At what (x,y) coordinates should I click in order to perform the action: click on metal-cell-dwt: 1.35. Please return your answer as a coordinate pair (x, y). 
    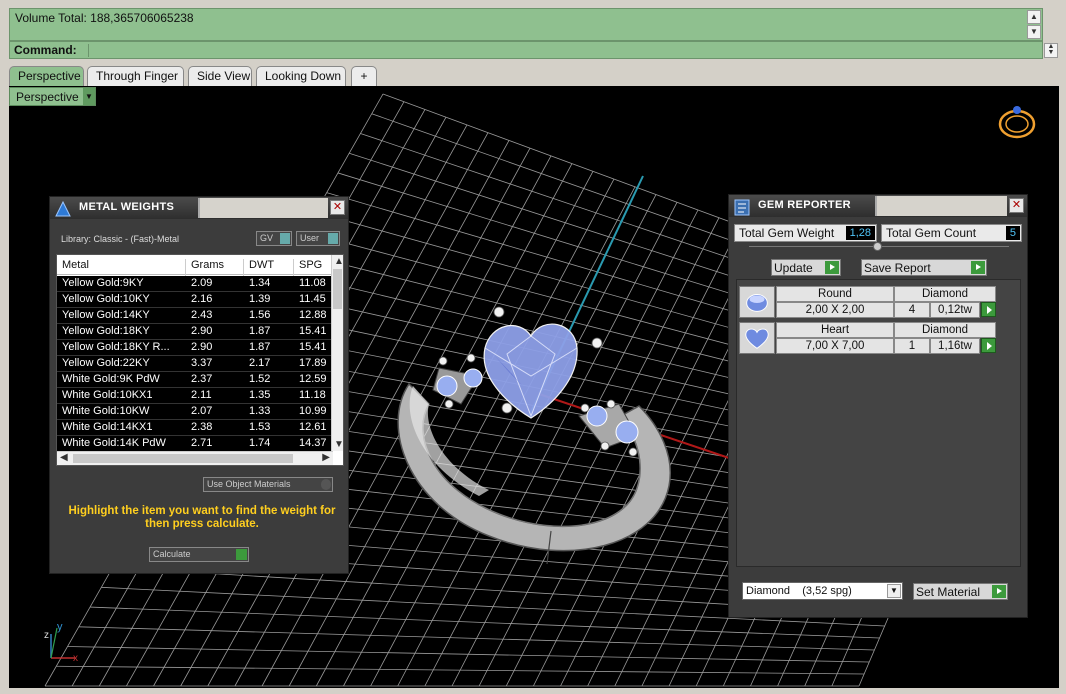
    Looking at the image, I should click on (260, 395).